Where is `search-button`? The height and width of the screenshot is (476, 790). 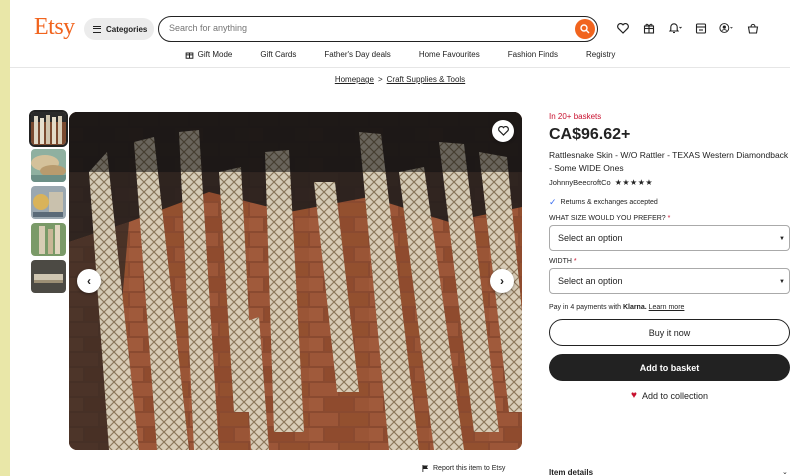 search-button is located at coordinates (585, 29).